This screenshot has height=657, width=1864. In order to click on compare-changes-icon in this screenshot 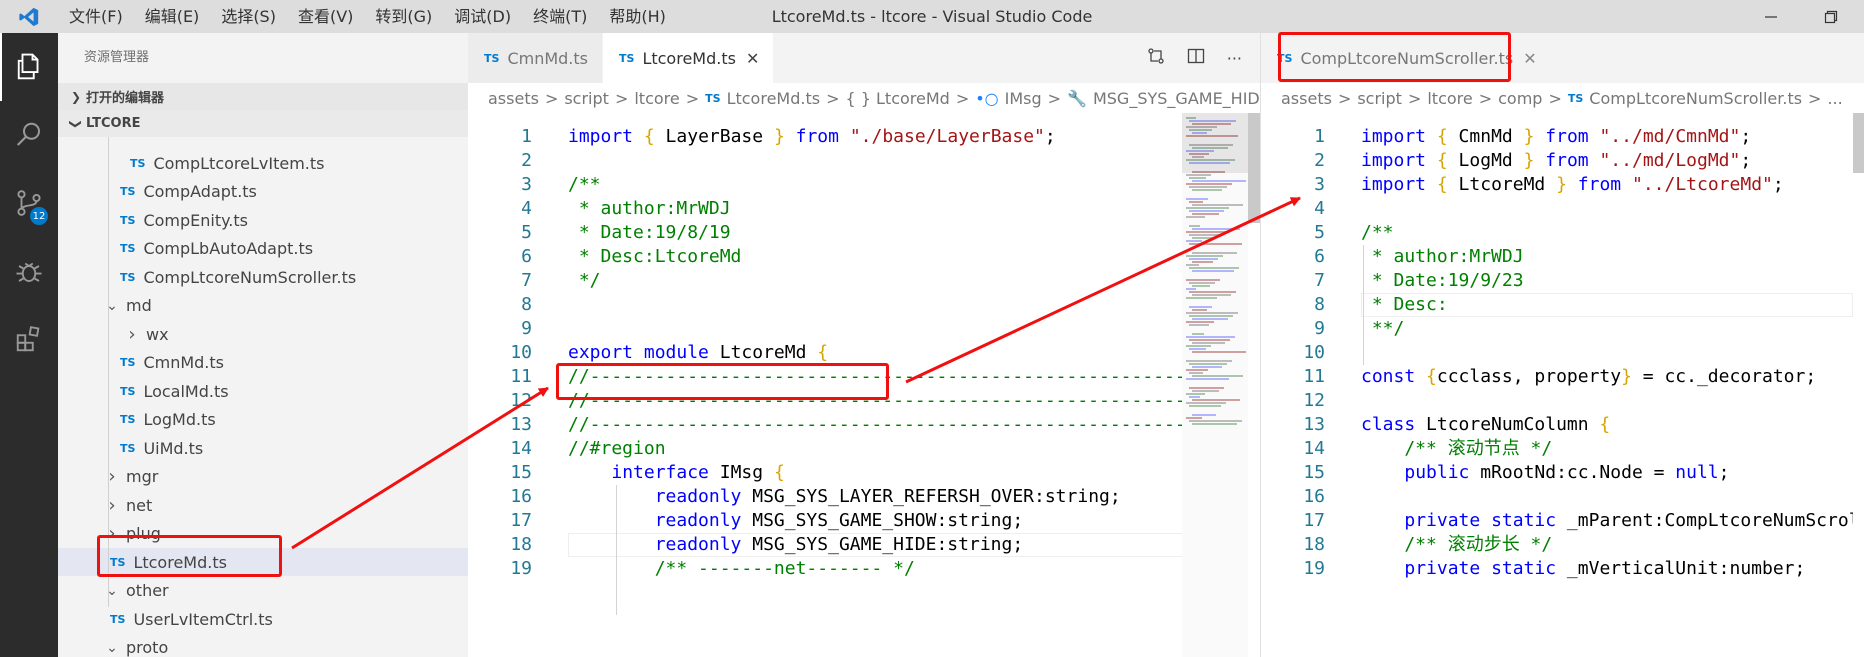, I will do `click(1156, 58)`.